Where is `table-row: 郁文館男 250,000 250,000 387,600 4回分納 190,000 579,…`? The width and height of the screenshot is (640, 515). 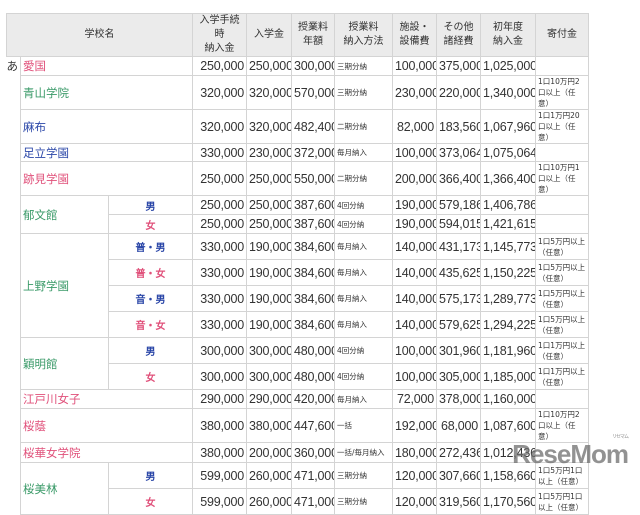 table-row: 郁文館男 250,000 250,000 387,600 4回分納 190,000 579,… is located at coordinates (298, 214).